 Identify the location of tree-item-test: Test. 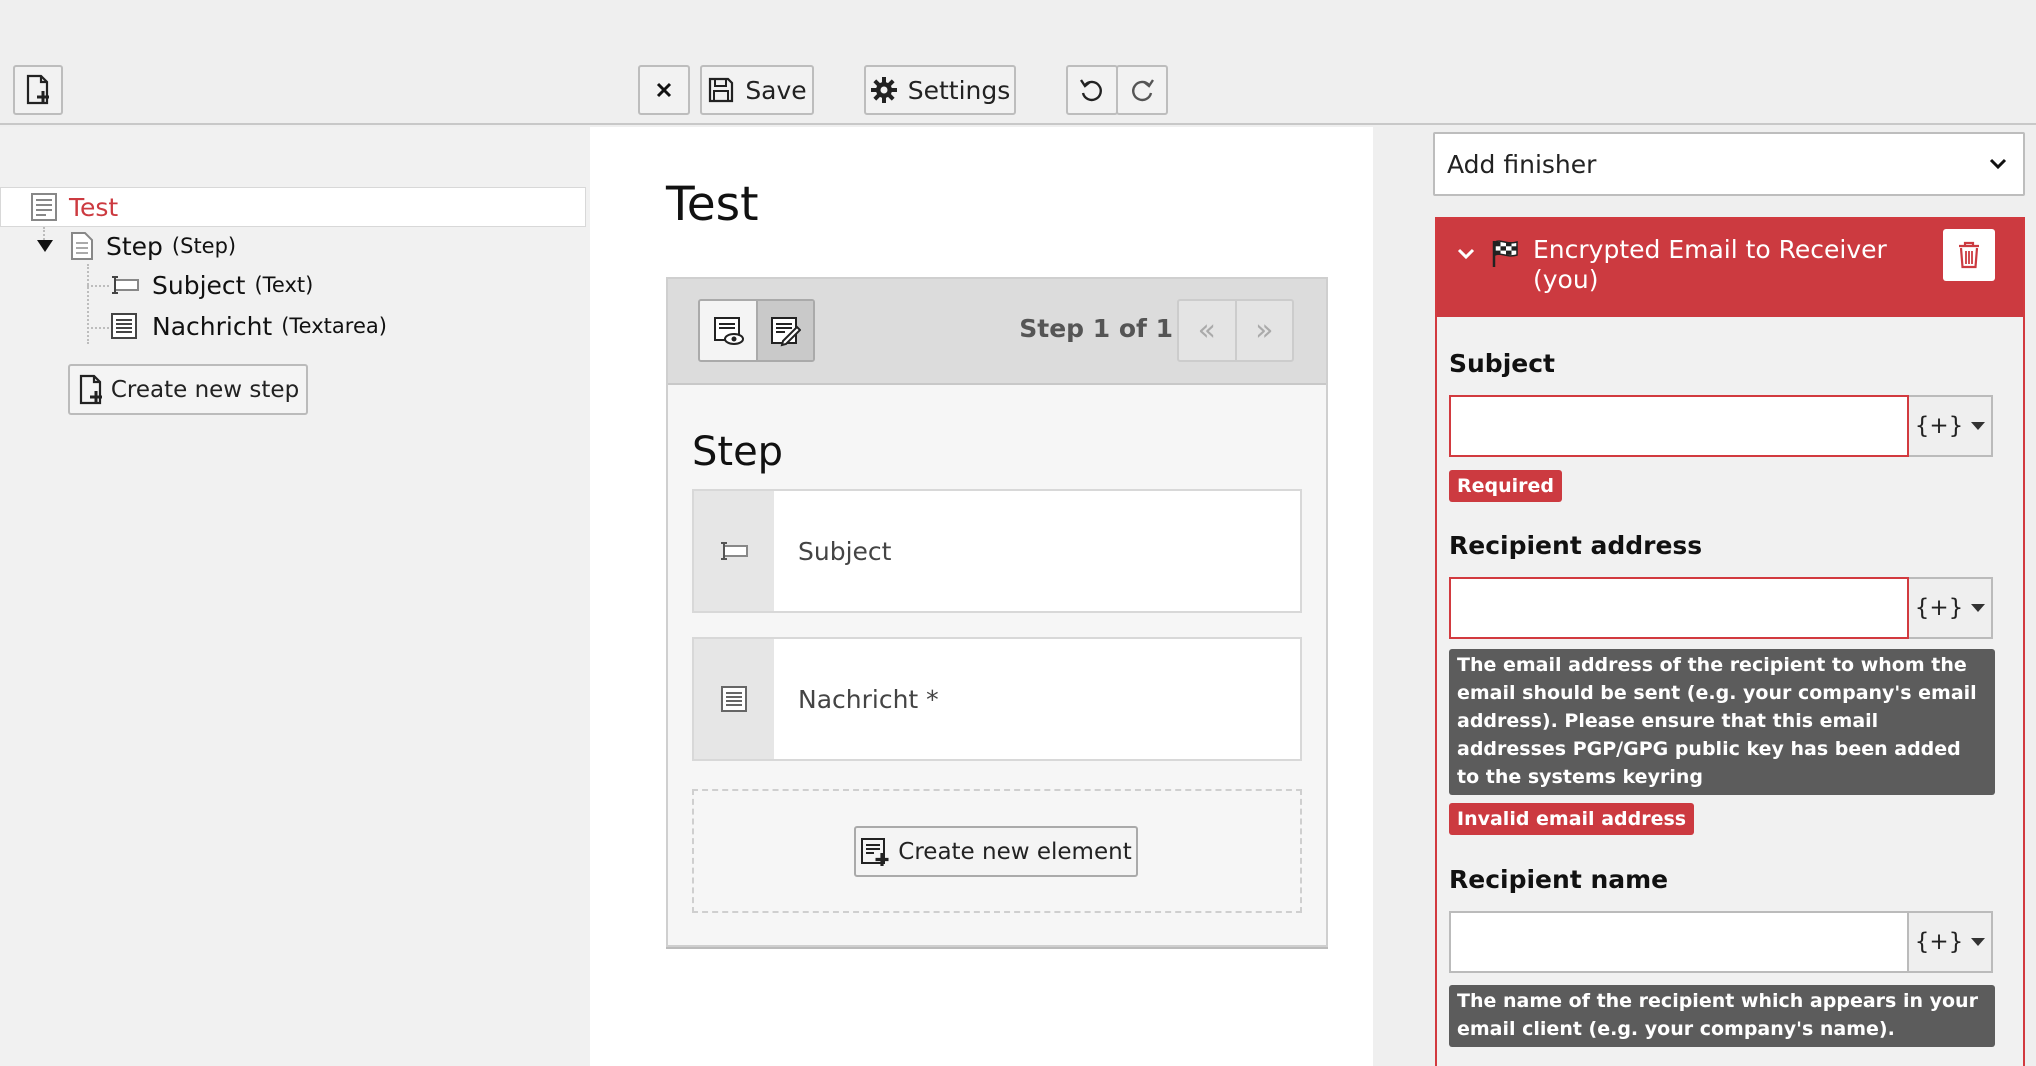
(74, 207).